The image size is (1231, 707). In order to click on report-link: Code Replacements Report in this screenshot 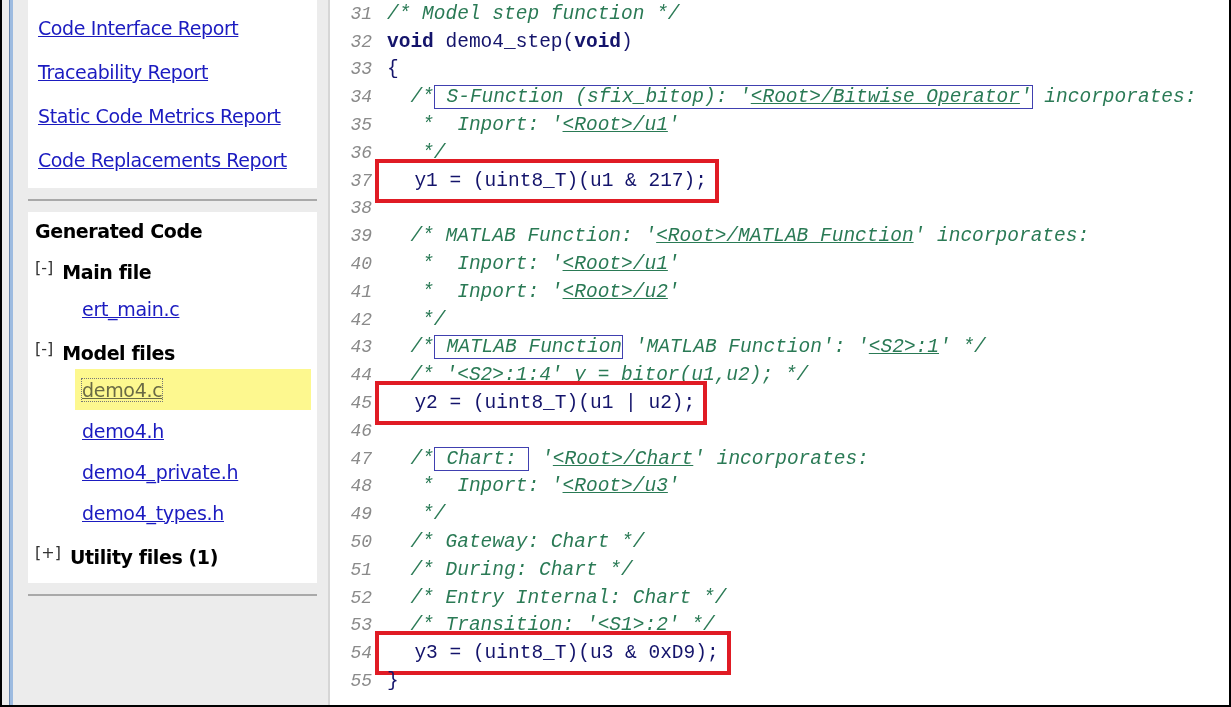, I will do `click(162, 160)`.